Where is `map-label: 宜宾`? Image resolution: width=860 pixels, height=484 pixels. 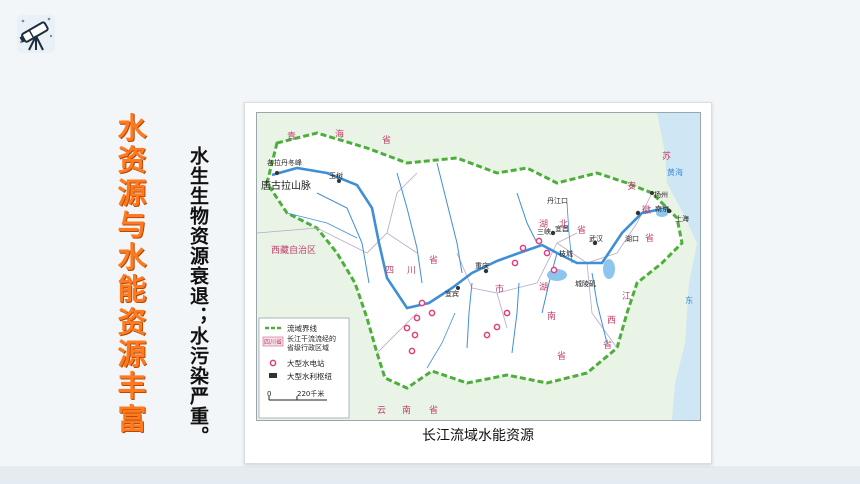 map-label: 宜宾 is located at coordinates (452, 293).